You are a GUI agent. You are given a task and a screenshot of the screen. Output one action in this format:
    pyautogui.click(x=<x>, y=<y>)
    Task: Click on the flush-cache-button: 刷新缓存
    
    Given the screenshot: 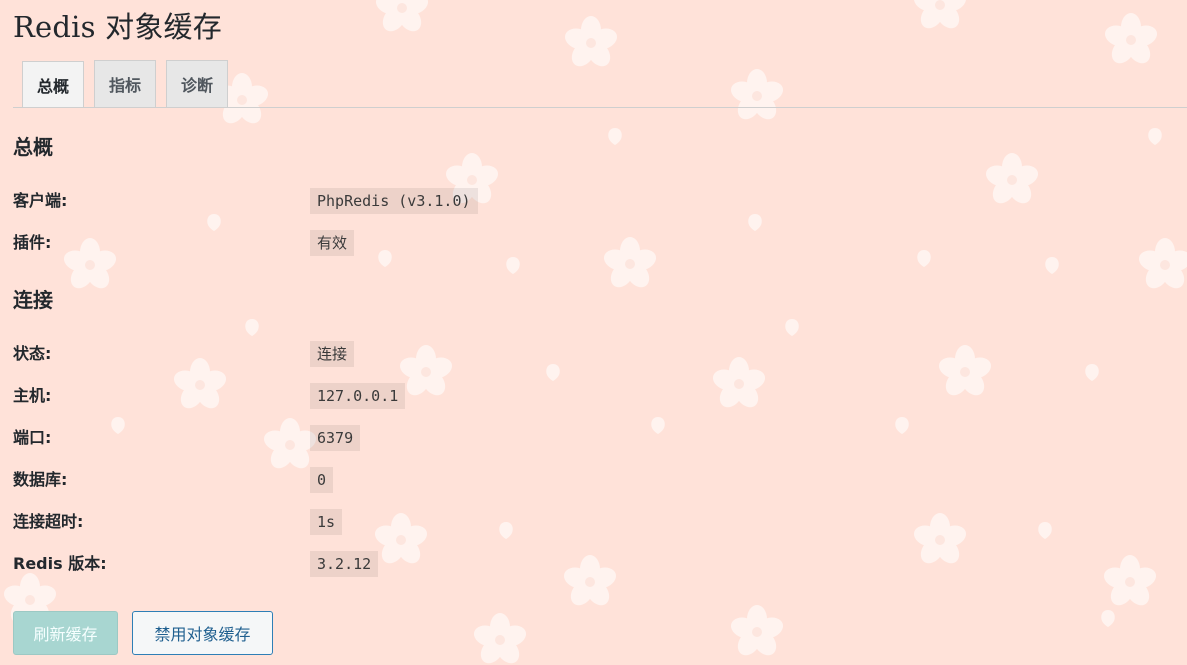 What is the action you would take?
    pyautogui.click(x=65, y=633)
    